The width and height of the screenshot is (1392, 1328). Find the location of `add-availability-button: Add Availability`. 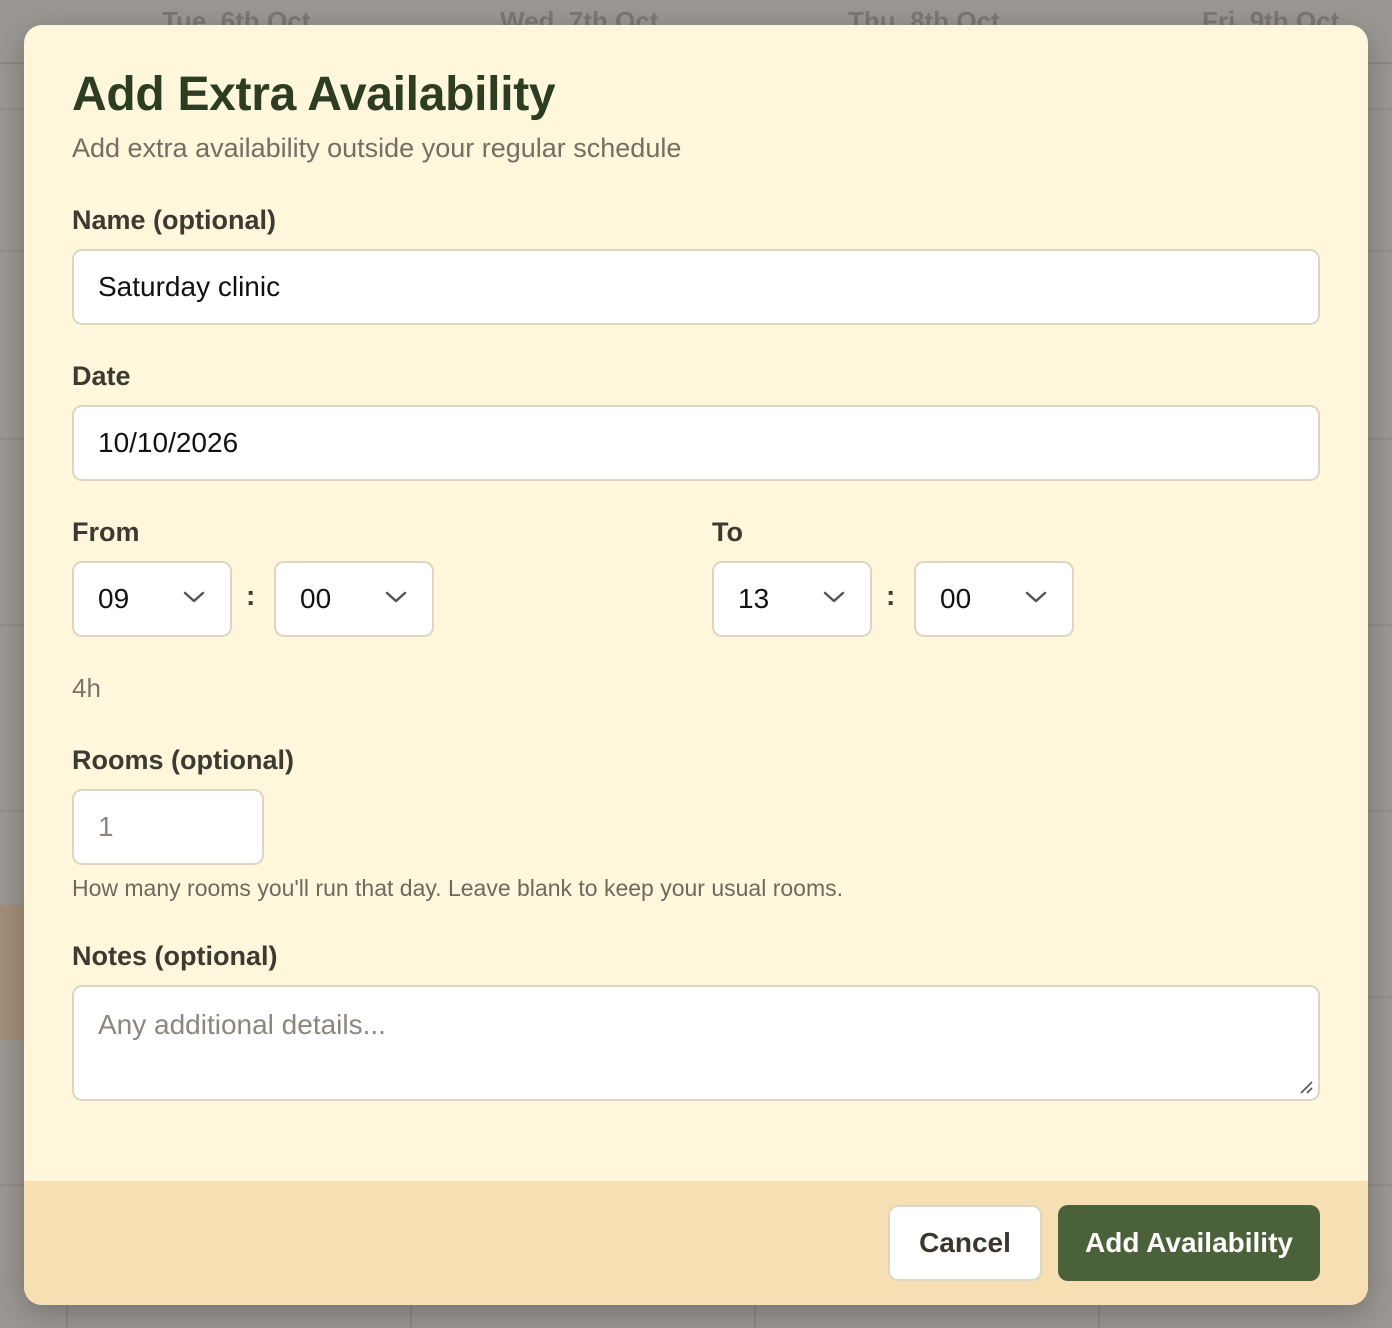

add-availability-button: Add Availability is located at coordinates (1189, 1243).